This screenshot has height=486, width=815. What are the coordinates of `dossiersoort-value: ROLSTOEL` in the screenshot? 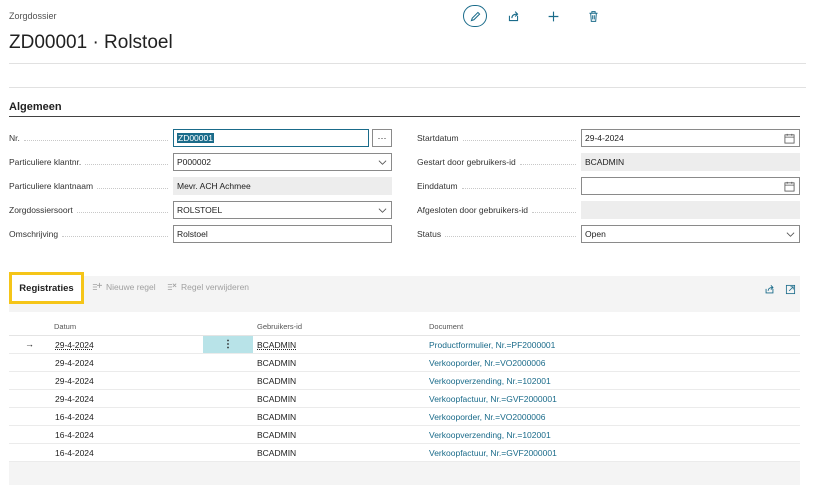 It's located at (200, 210).